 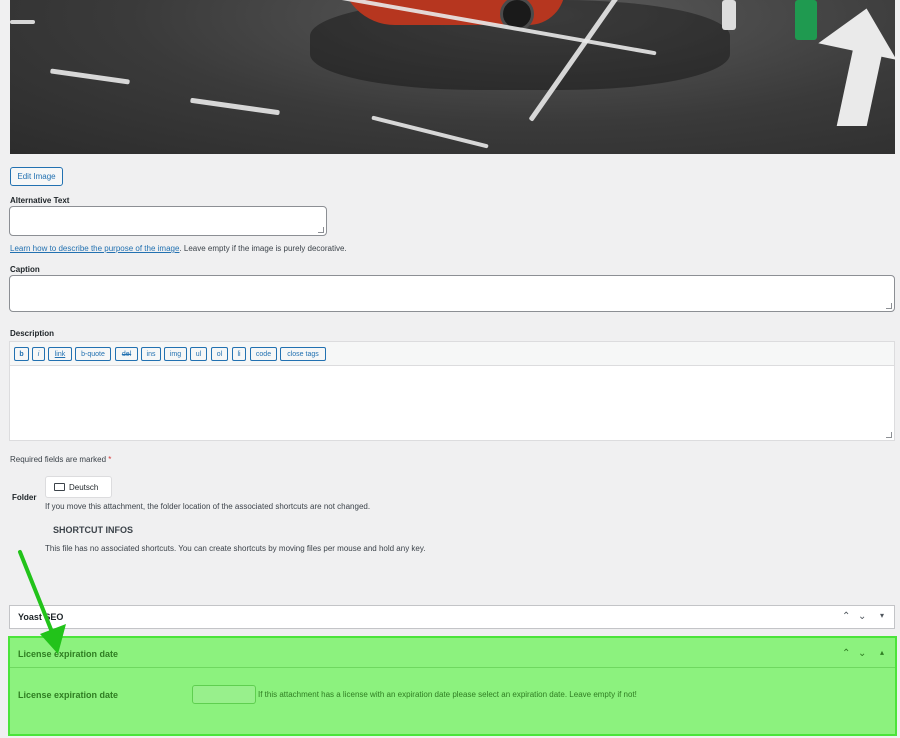 I want to click on qt-img-button: img, so click(x=175, y=354).